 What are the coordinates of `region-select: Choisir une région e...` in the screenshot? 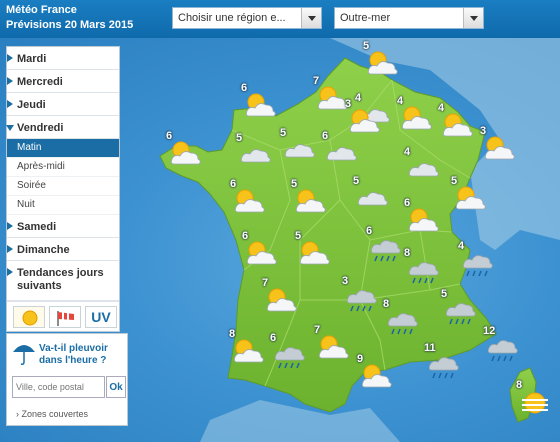 It's located at (247, 18).